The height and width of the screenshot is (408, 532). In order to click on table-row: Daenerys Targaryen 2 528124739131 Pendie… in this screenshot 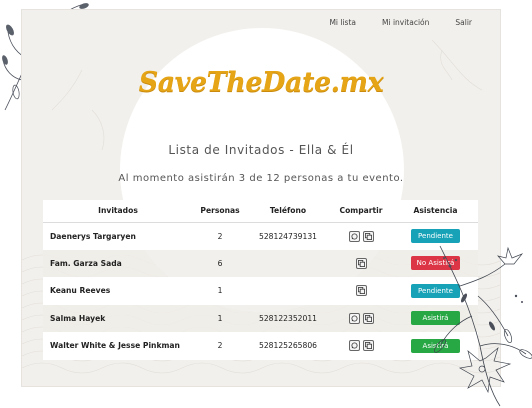, I will do `click(260, 236)`.